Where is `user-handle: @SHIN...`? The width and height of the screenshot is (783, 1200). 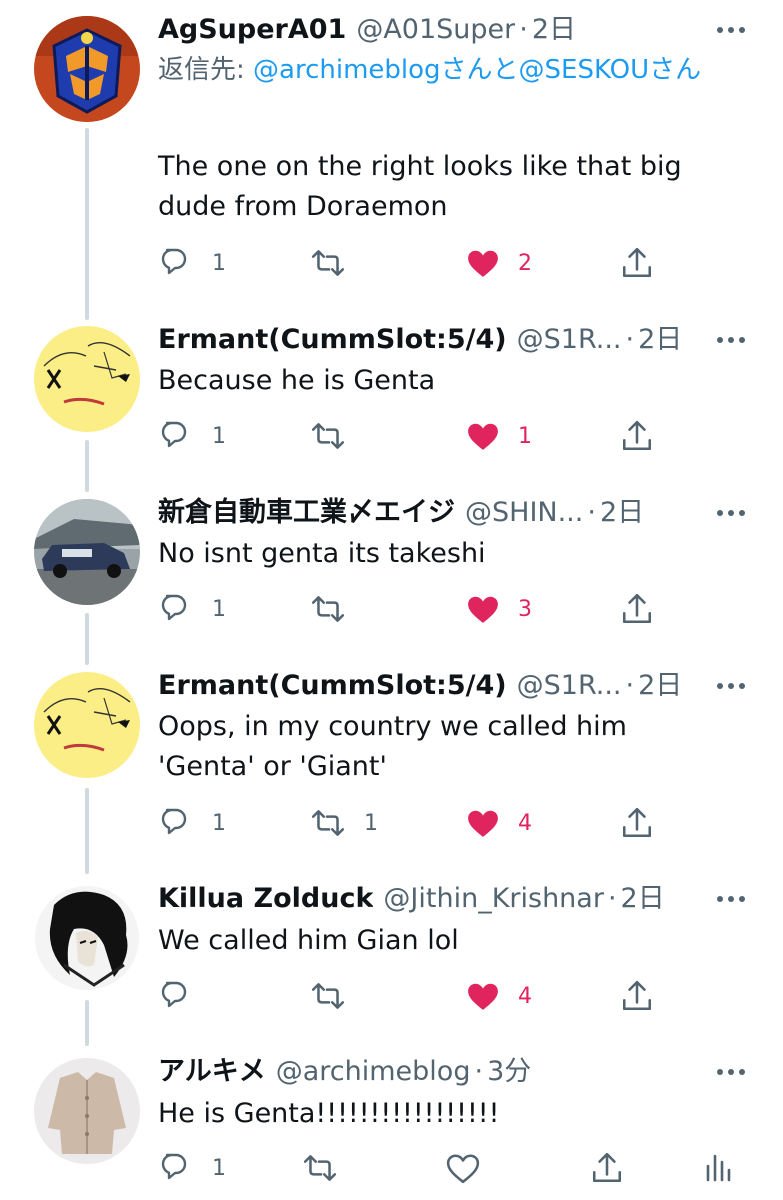
user-handle: @SHIN... is located at coordinates (524, 513).